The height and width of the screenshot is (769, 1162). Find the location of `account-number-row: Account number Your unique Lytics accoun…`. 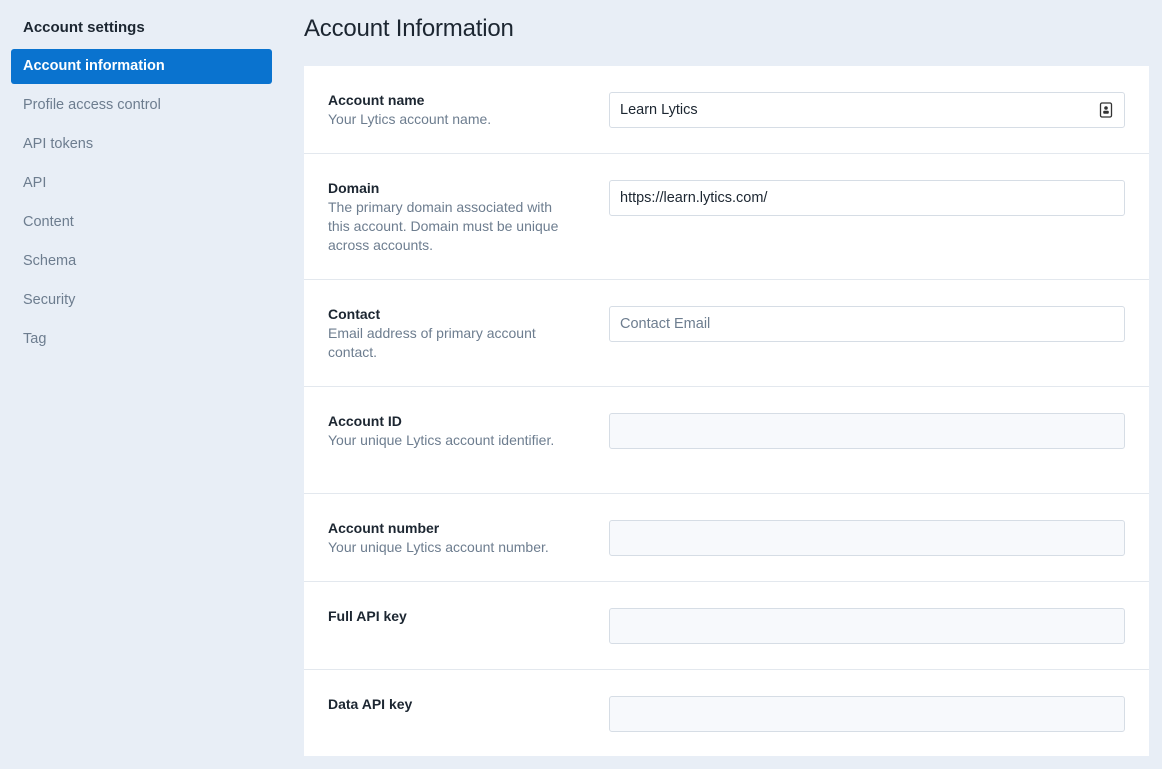

account-number-row: Account number Your unique Lytics accoun… is located at coordinates (726, 538).